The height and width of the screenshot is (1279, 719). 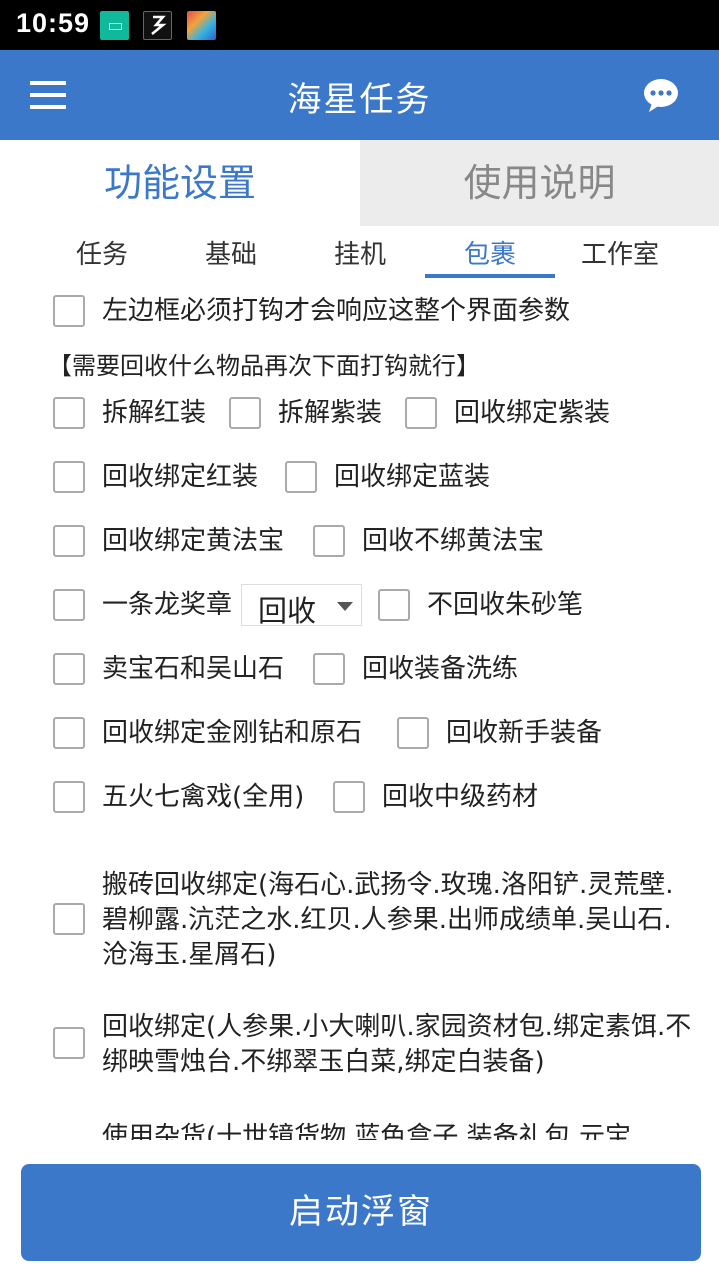 I want to click on checkbox-recycle-bound-red, so click(x=69, y=477).